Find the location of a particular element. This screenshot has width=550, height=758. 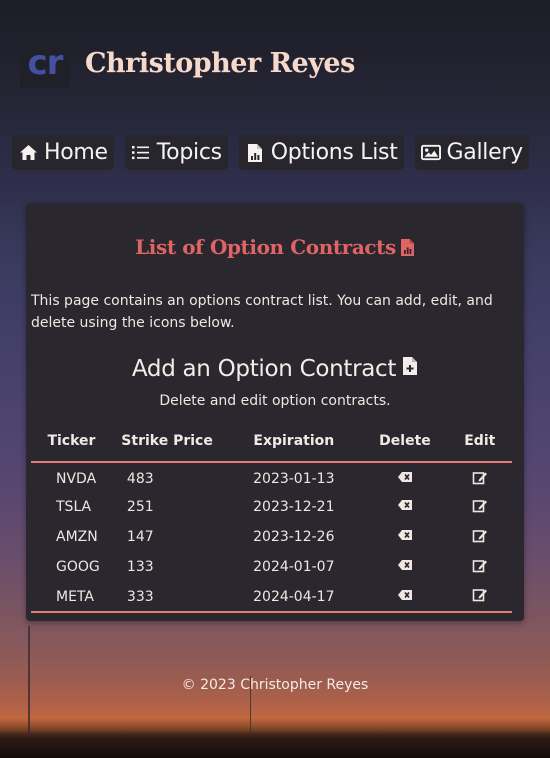

footer-copyright: © 2023 Christopher Reyes is located at coordinates (275, 685).